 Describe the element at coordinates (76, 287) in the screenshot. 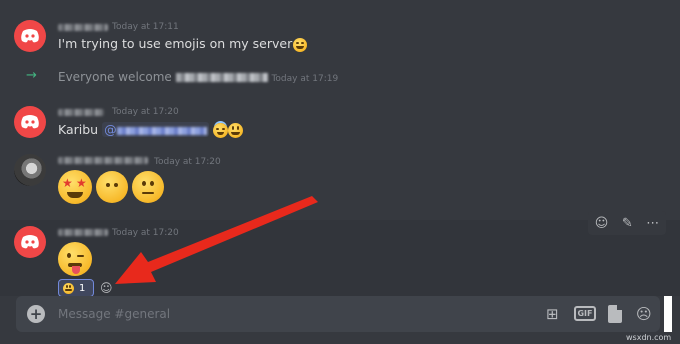

I see `reaction-button: 1` at that location.